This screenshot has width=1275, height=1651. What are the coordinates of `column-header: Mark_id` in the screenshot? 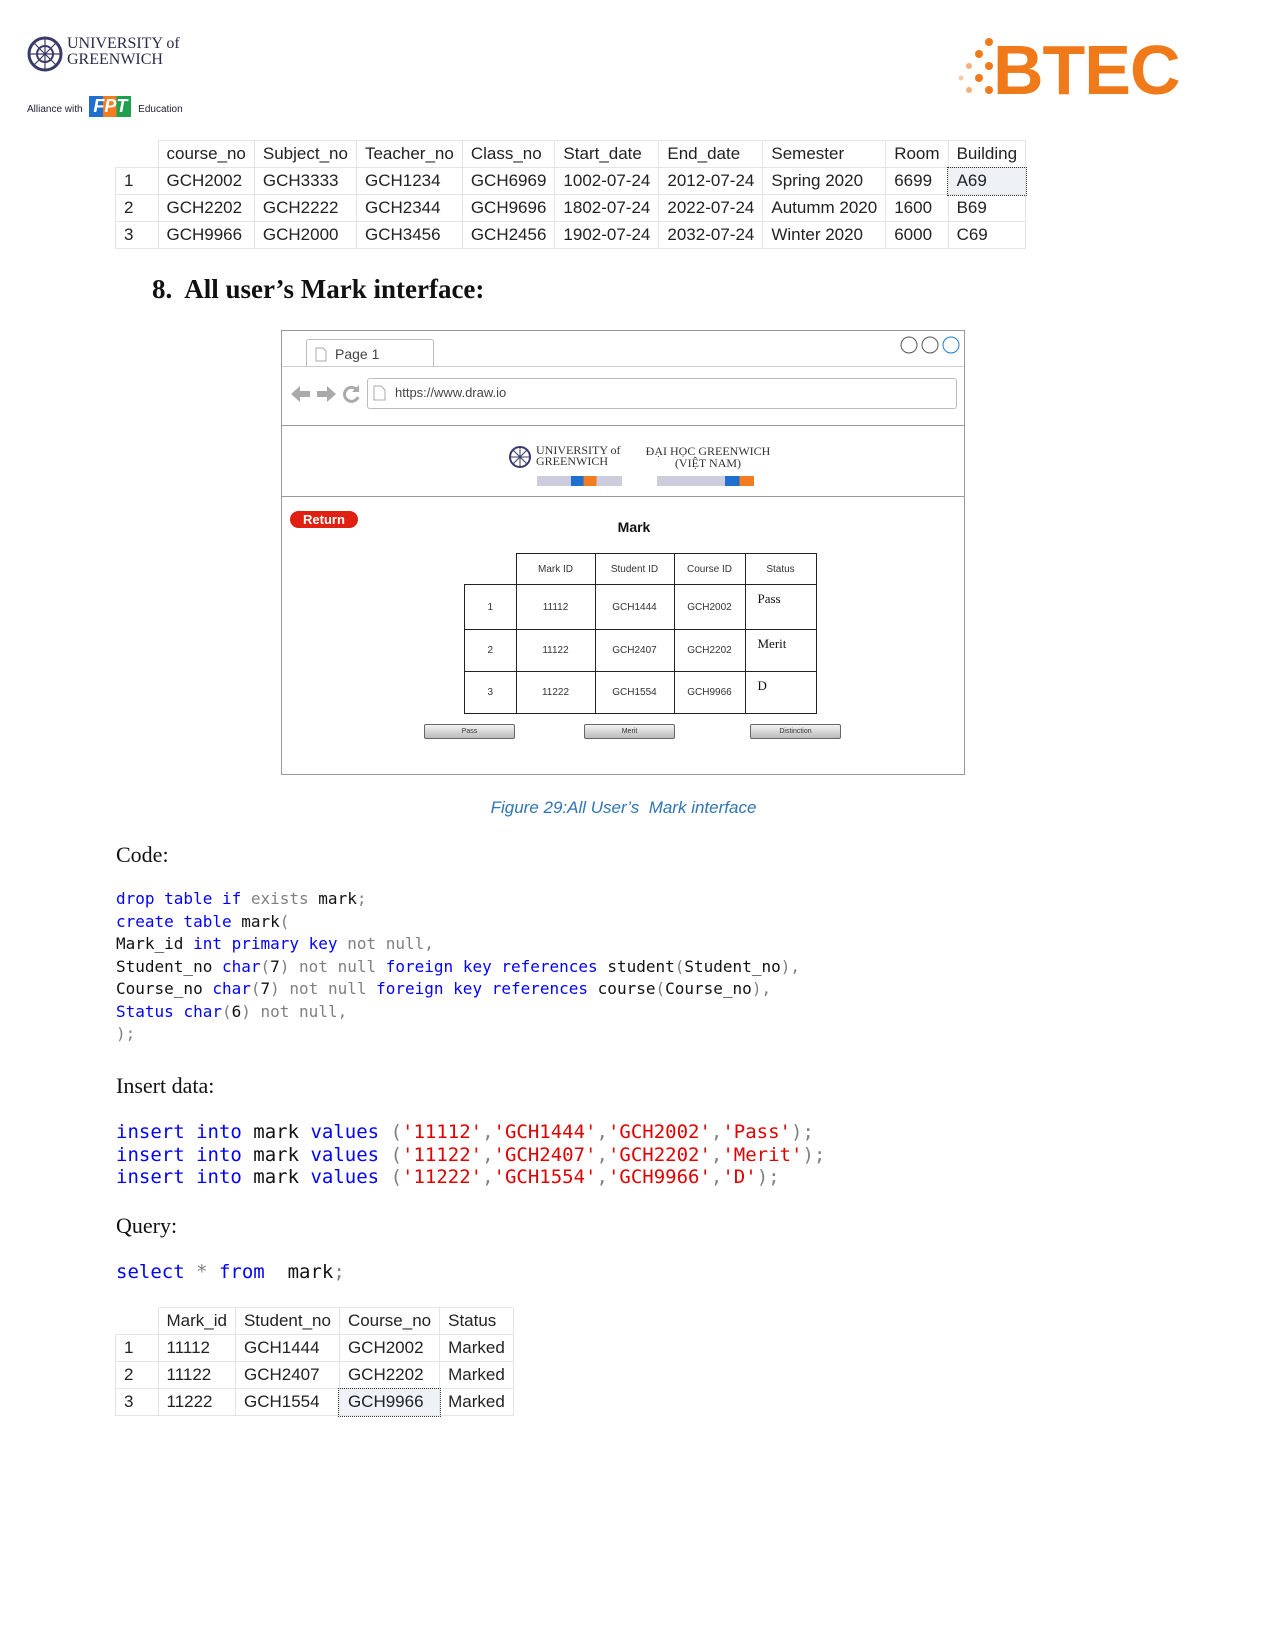 It's located at (196, 1321).